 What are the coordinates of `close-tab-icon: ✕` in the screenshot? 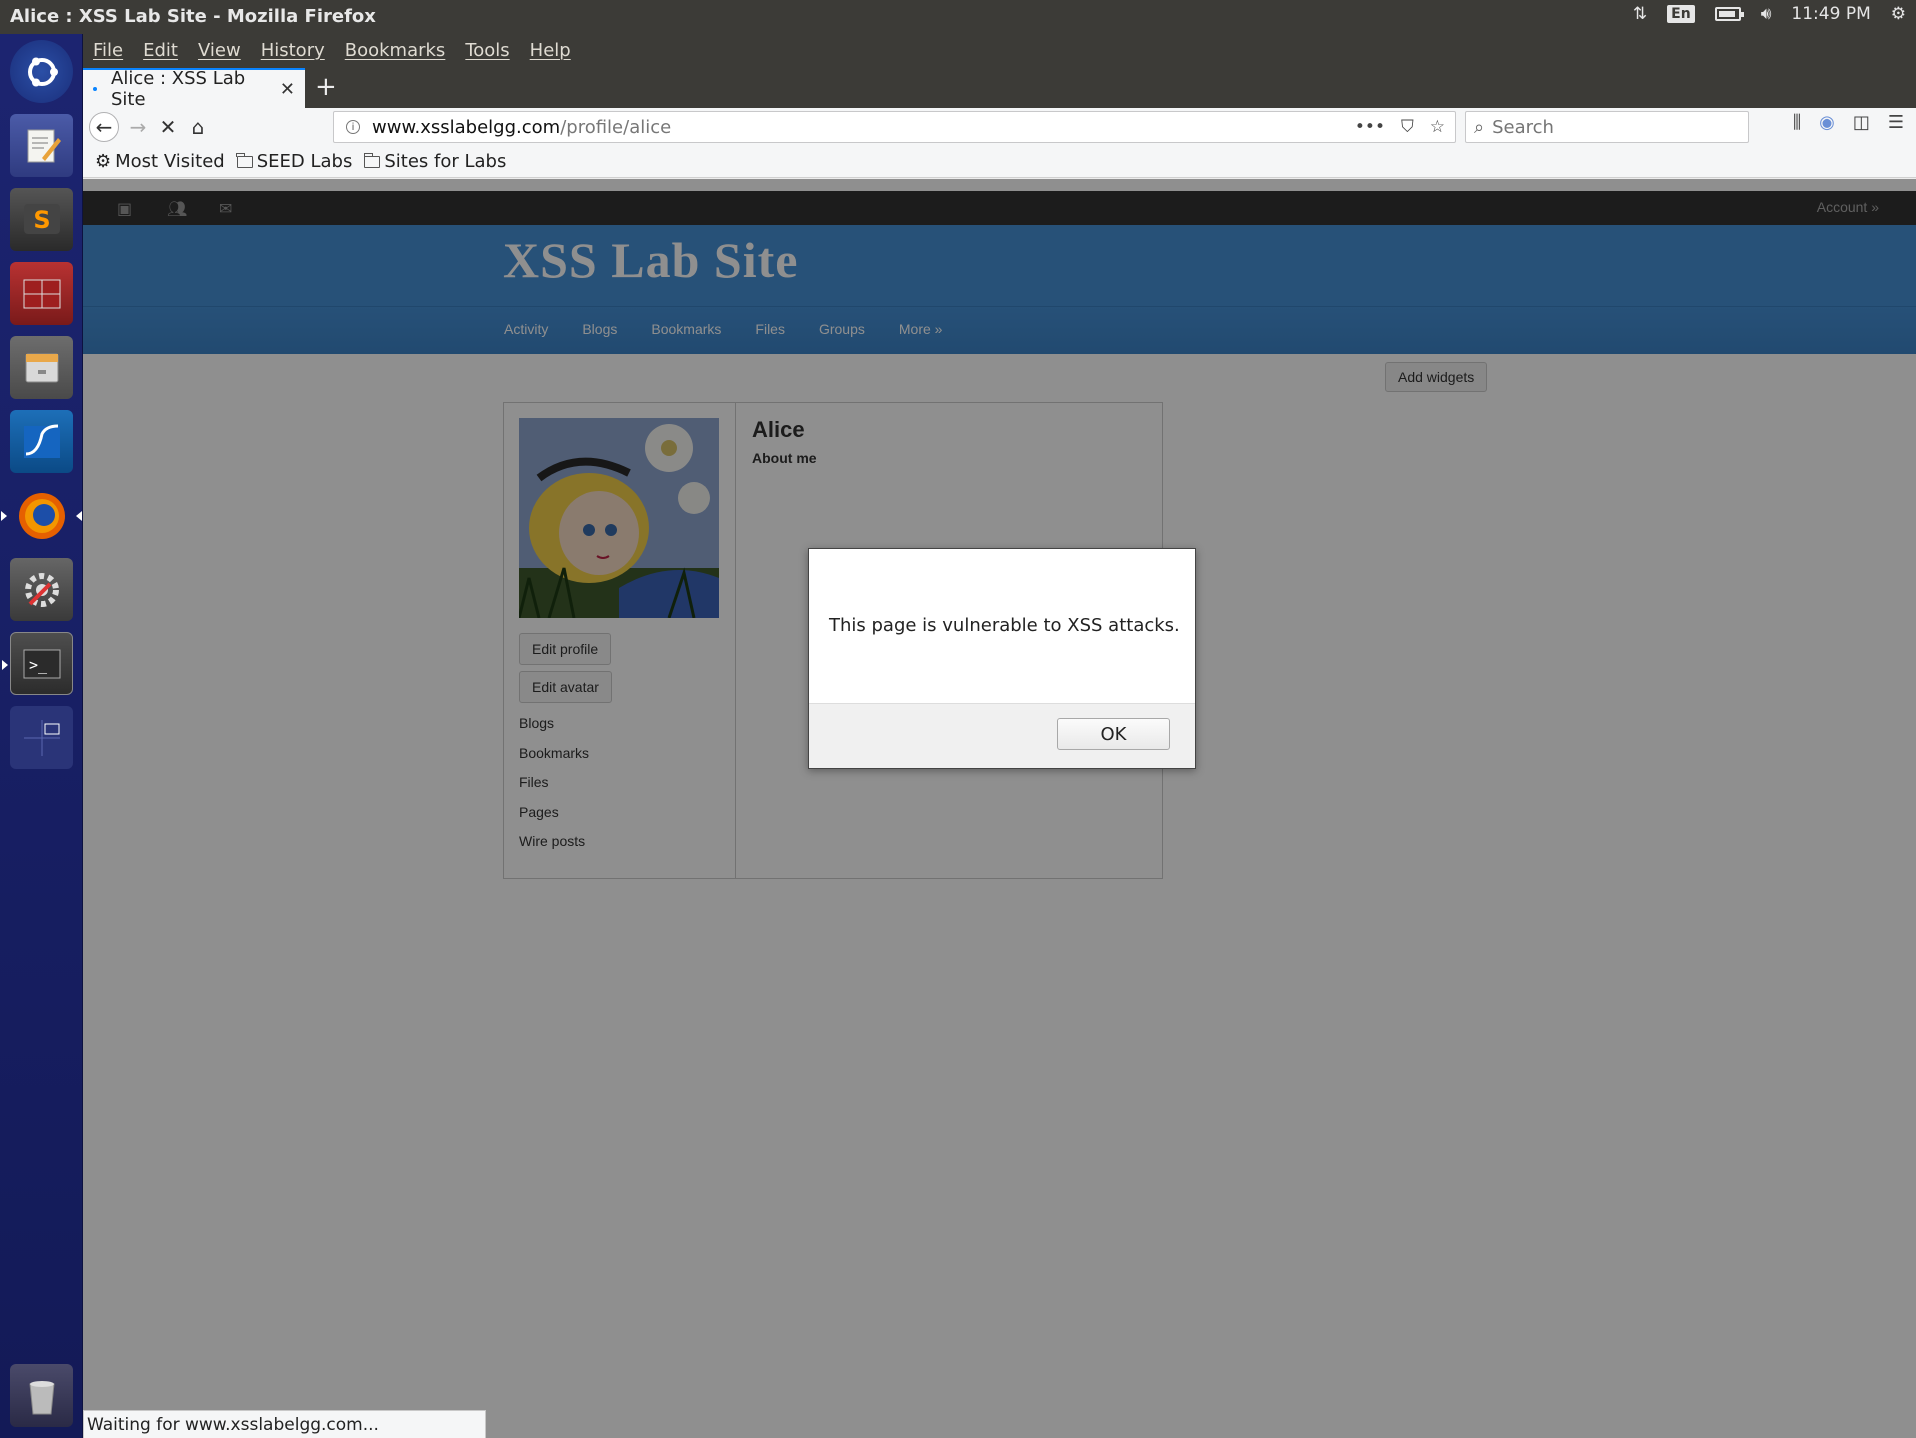 It's located at (287, 89).